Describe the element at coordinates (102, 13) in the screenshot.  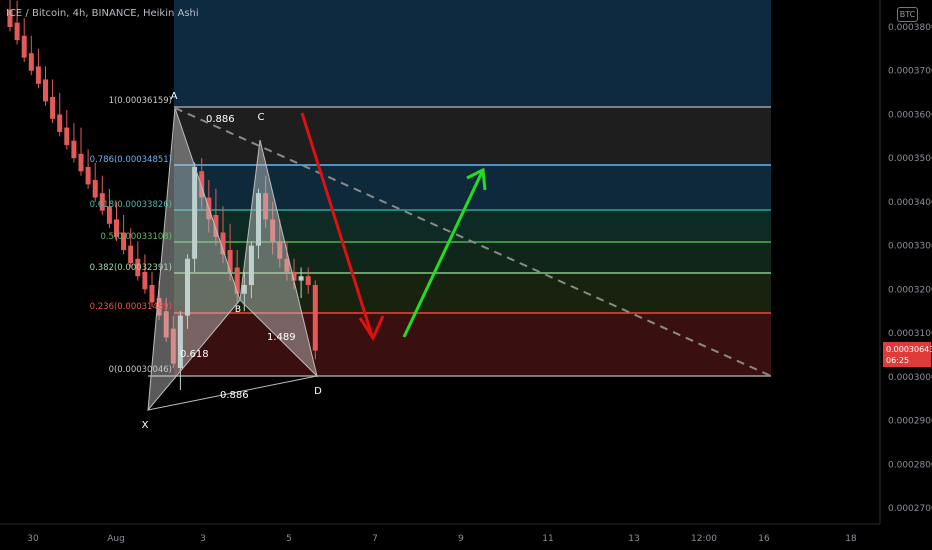
I see `symbol-title: ICE / Bitcoin, 4h, BINANCE, Heikin Ashi` at that location.